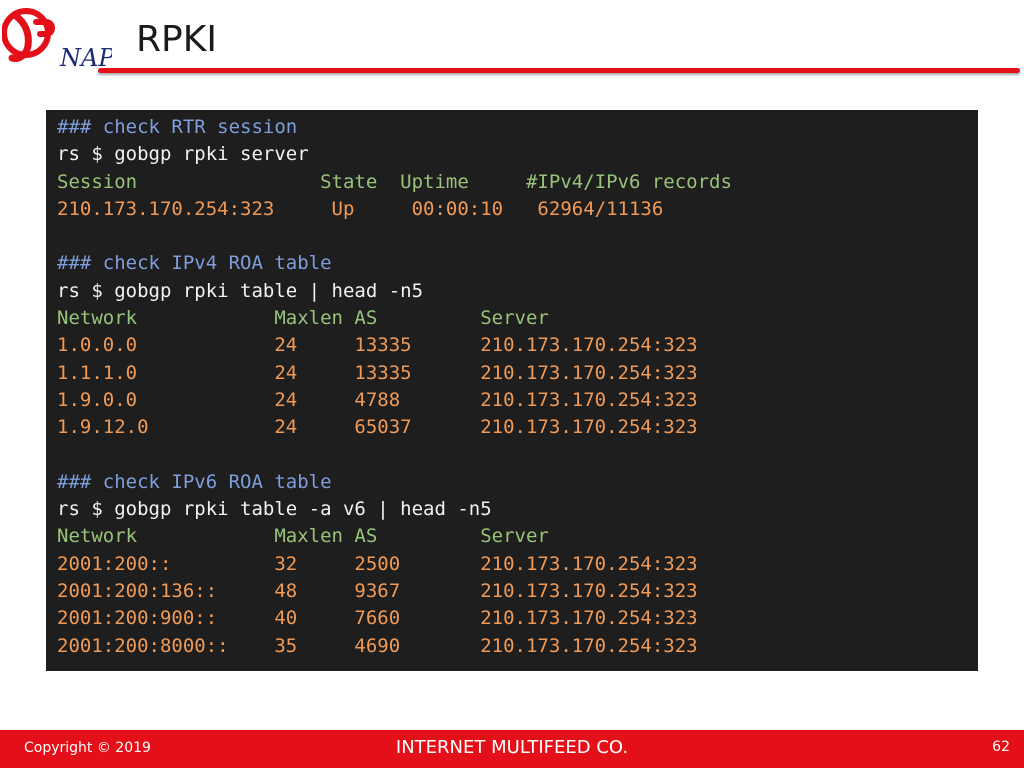 The width and height of the screenshot is (1024, 768). Describe the element at coordinates (377, 427) in the screenshot. I see `terminal-line-data: 1.9.12.0 24 65037 210.173.170.254:323` at that location.